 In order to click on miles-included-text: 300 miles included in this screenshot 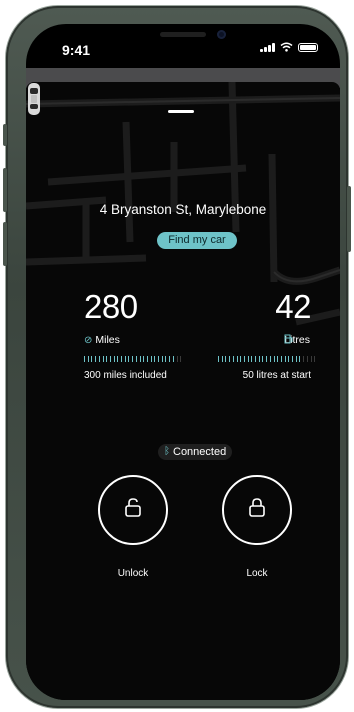, I will do `click(125, 375)`.